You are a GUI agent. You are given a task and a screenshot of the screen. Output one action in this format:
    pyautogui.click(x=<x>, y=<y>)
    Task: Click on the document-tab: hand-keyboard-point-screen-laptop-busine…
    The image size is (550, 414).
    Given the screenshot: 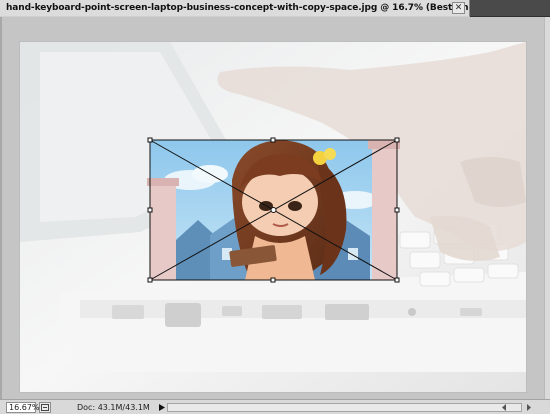 What is the action you would take?
    pyautogui.click(x=235, y=8)
    